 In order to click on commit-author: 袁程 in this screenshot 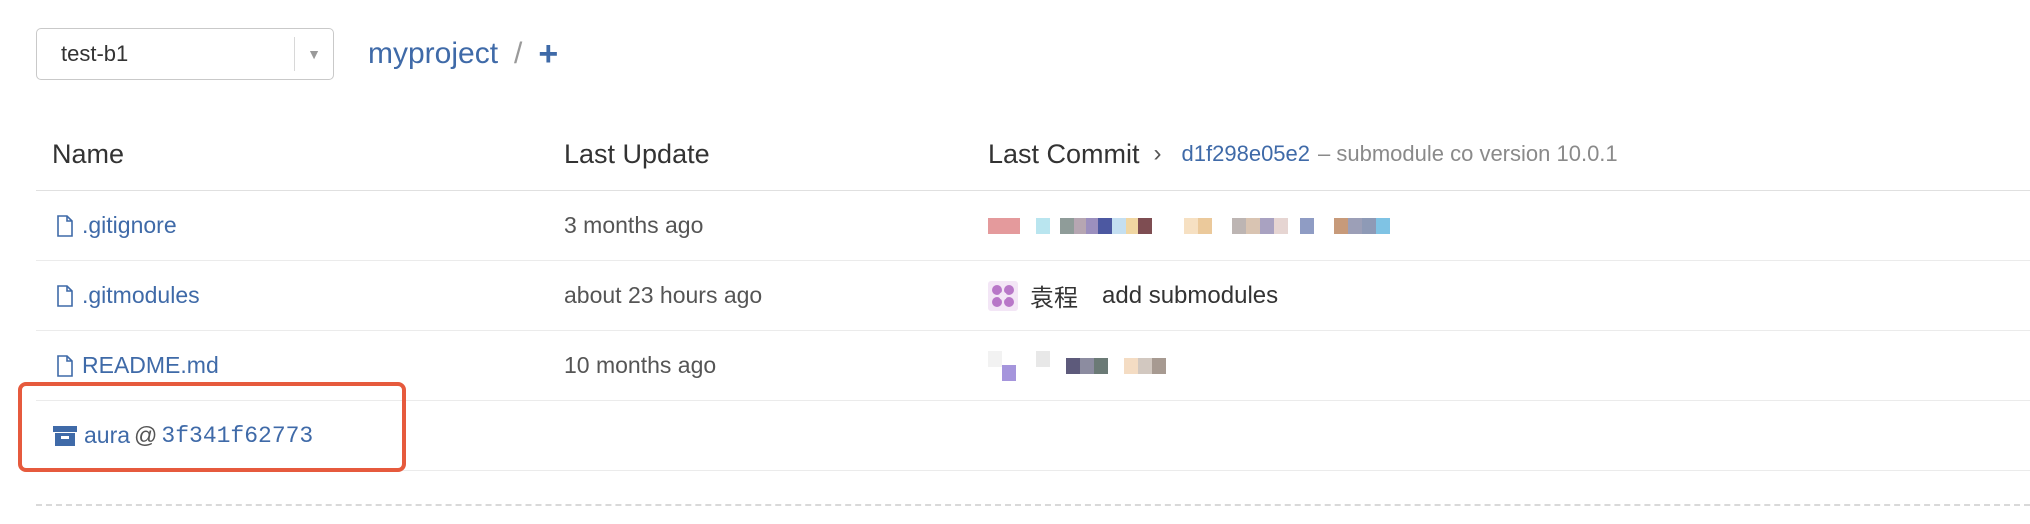, I will do `click(1054, 295)`.